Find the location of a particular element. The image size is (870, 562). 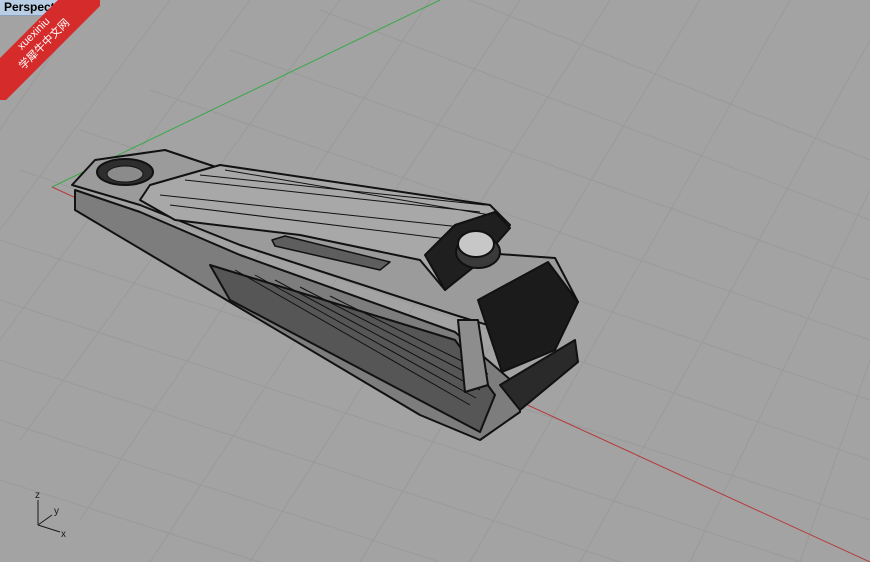

watermark-logo: xuexiniu 学犀牛中文网 is located at coordinates (50, 50).